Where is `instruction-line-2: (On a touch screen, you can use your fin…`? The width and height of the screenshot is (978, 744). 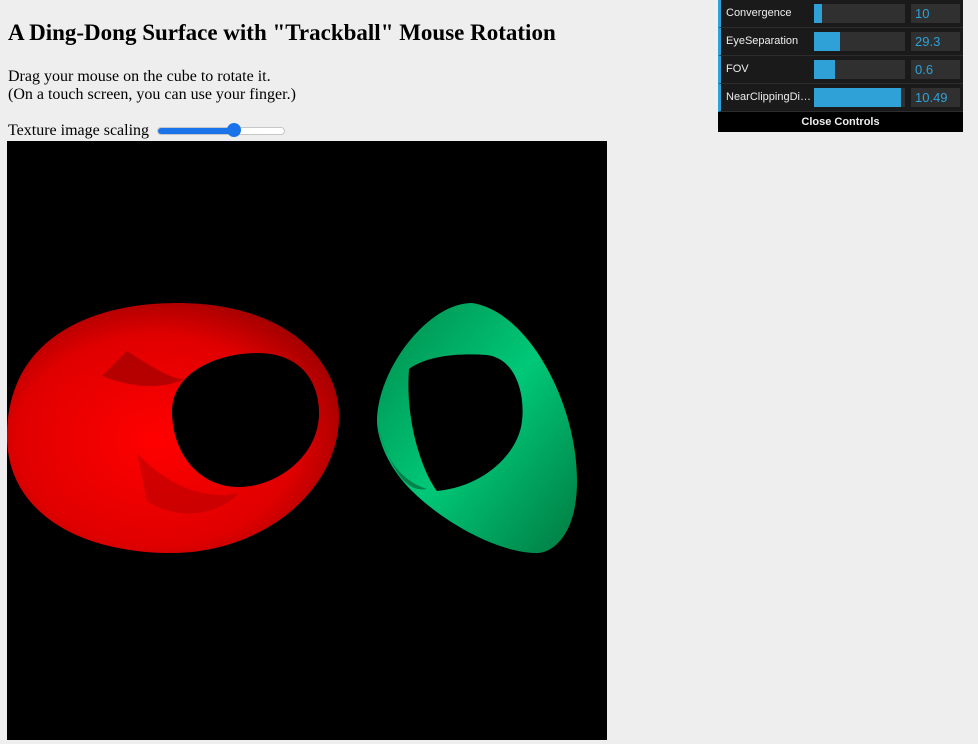 instruction-line-2: (On a touch screen, you can use your fin… is located at coordinates (152, 94).